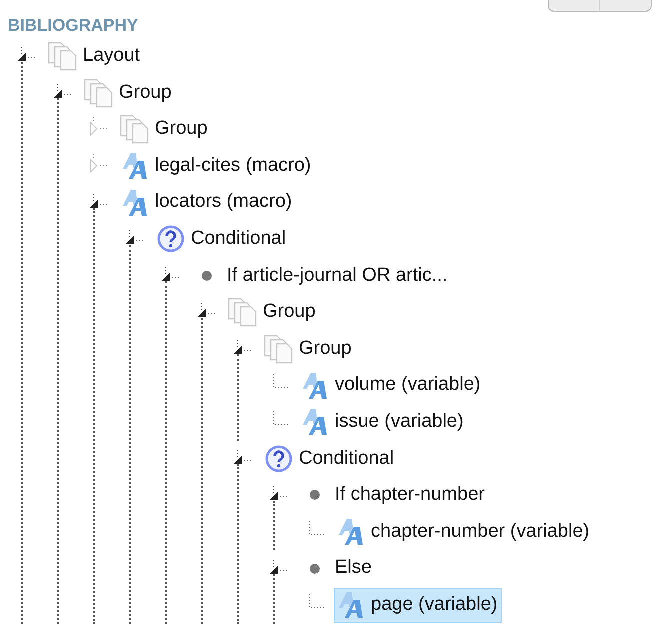 The image size is (657, 626). What do you see at coordinates (391, 386) in the screenshot?
I see `tree-node: volume (variable)` at bounding box center [391, 386].